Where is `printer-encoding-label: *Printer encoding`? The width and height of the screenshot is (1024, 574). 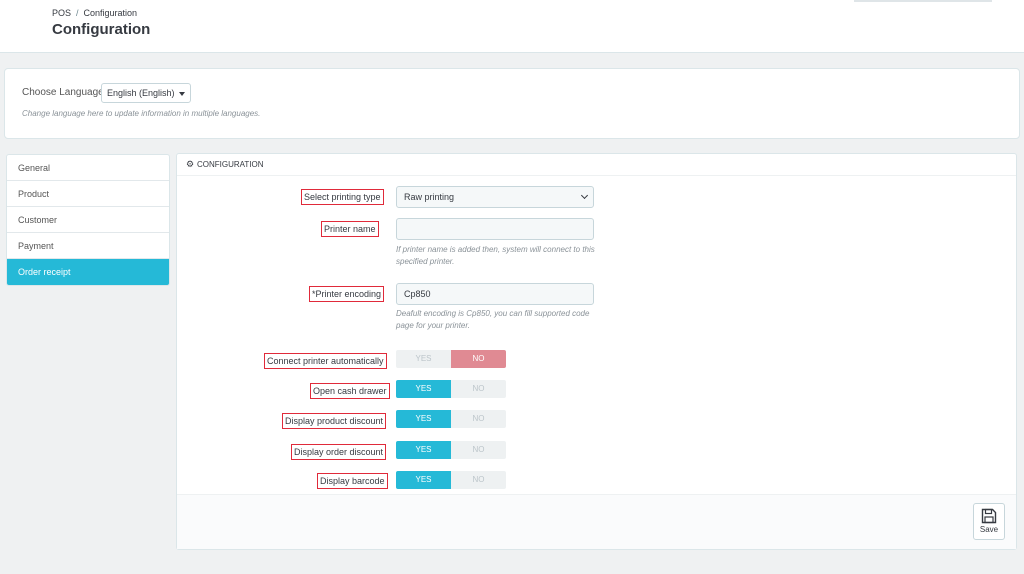
printer-encoding-label: *Printer encoding is located at coordinates (347, 294).